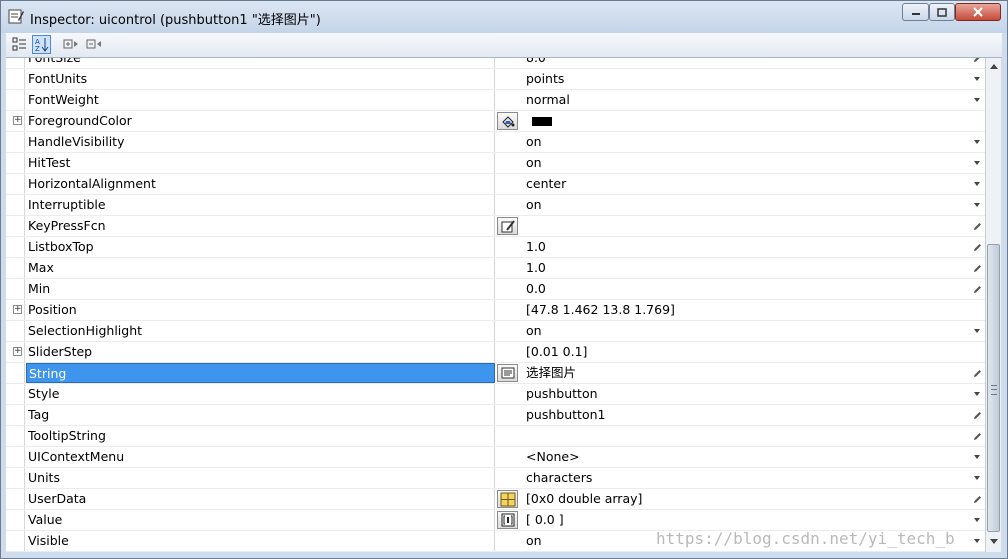 This screenshot has height=559, width=1008. What do you see at coordinates (260, 331) in the screenshot?
I see `property-name: SelectionHighlight` at bounding box center [260, 331].